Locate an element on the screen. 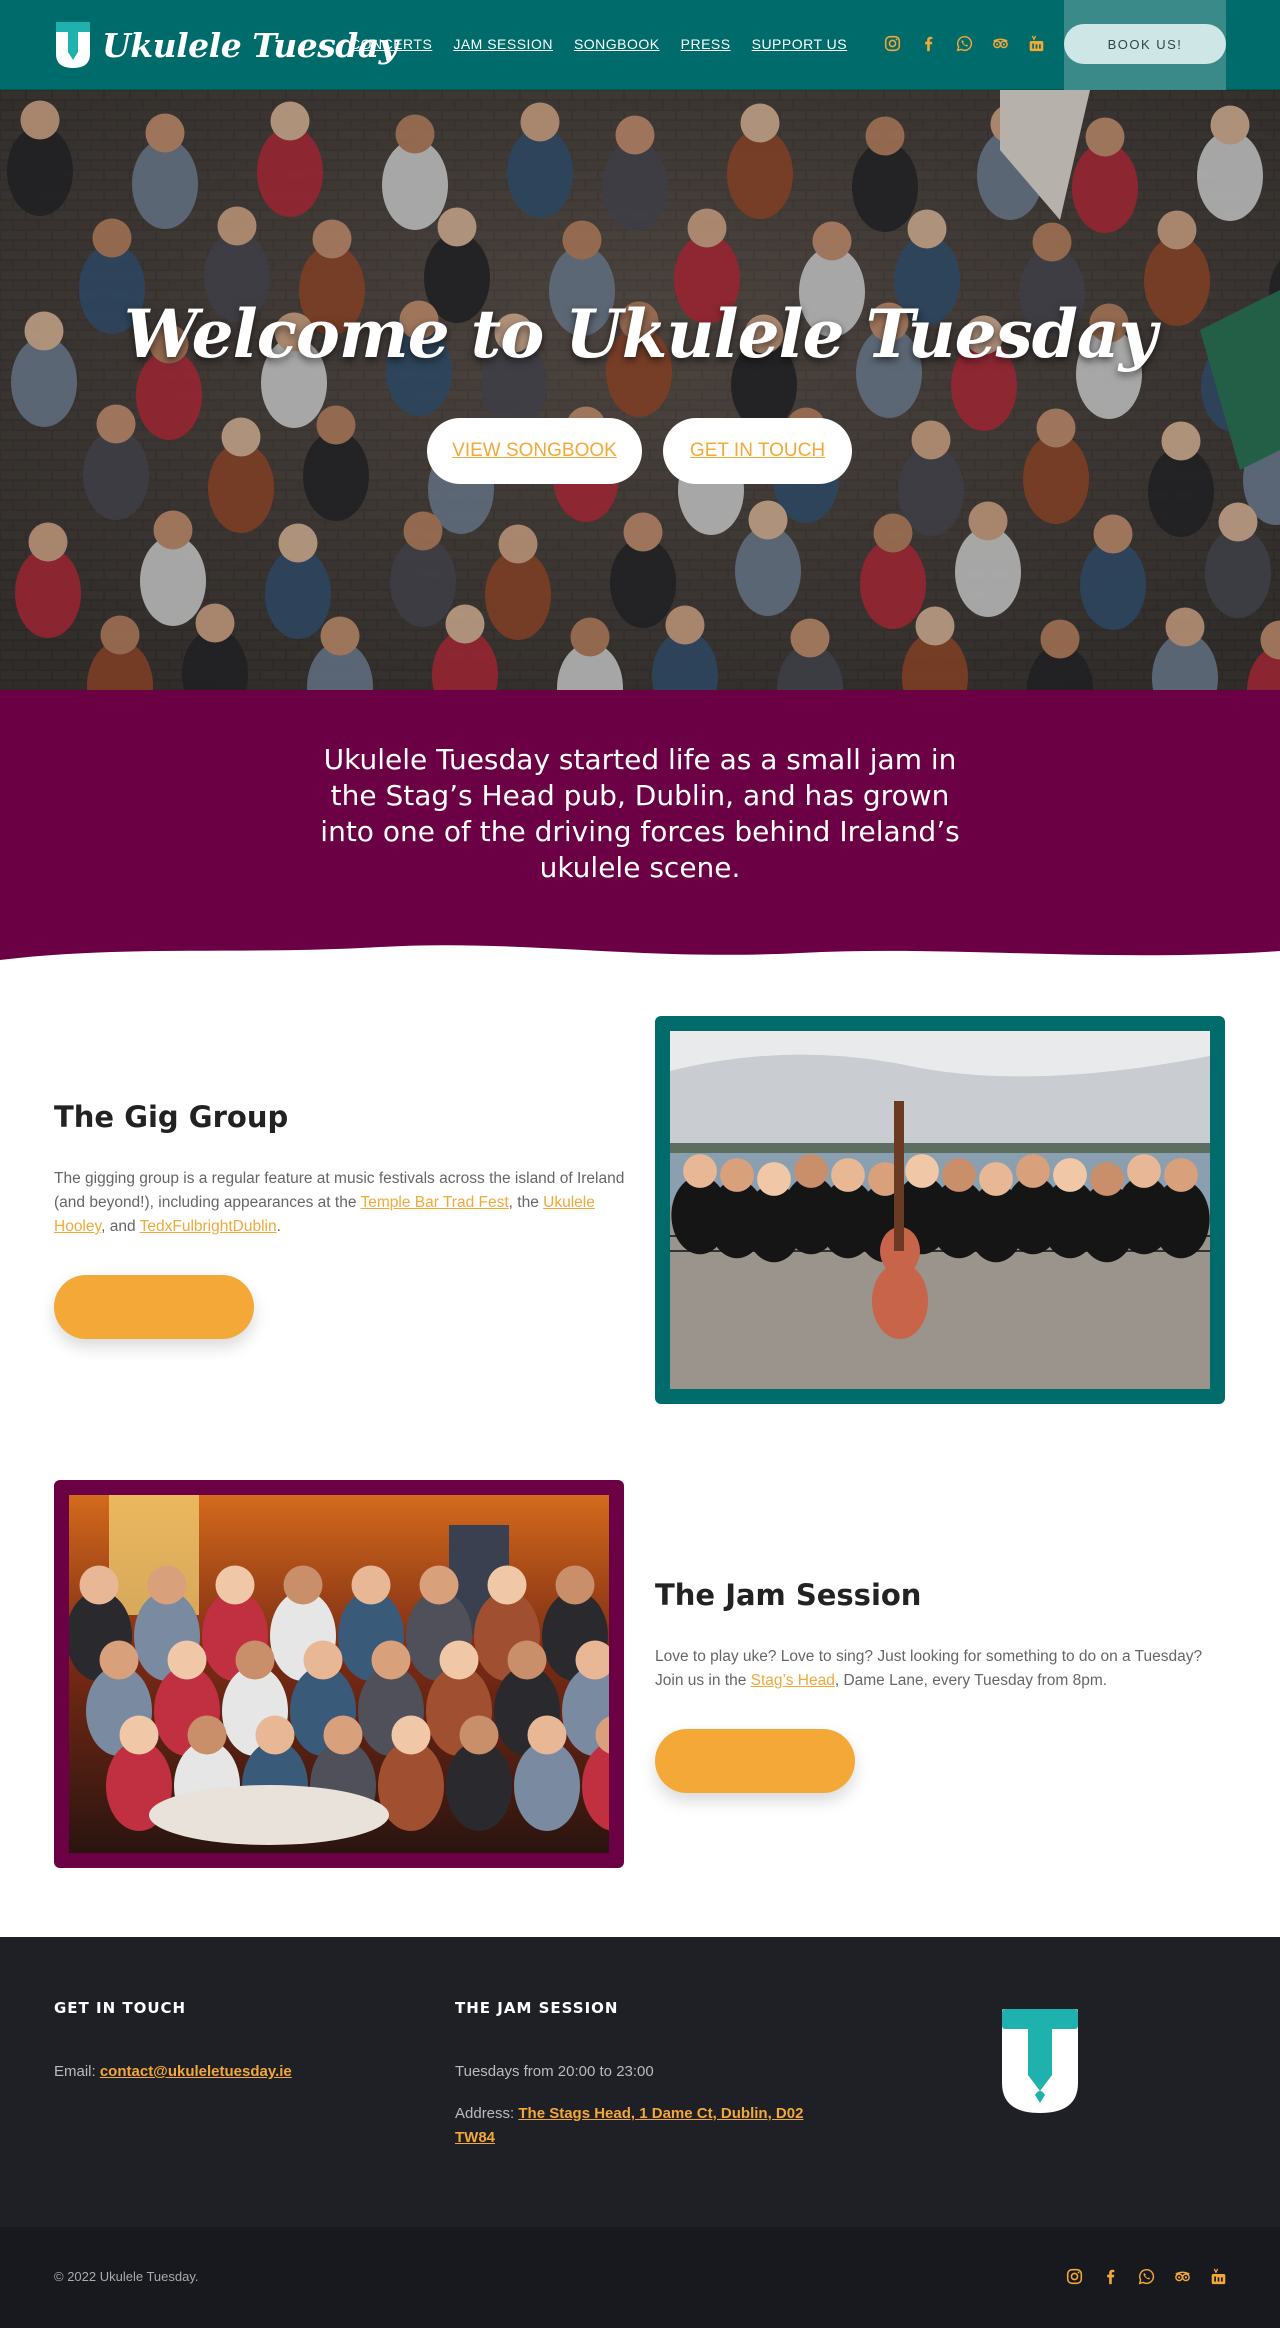 The image size is (1280, 2328). nav-concerts: CONCERTS is located at coordinates (391, 44).